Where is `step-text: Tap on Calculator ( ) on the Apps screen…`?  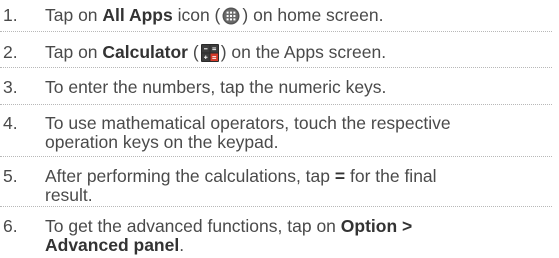
step-text: Tap on Calculator ( ) on the Apps screen… is located at coordinates (216, 52).